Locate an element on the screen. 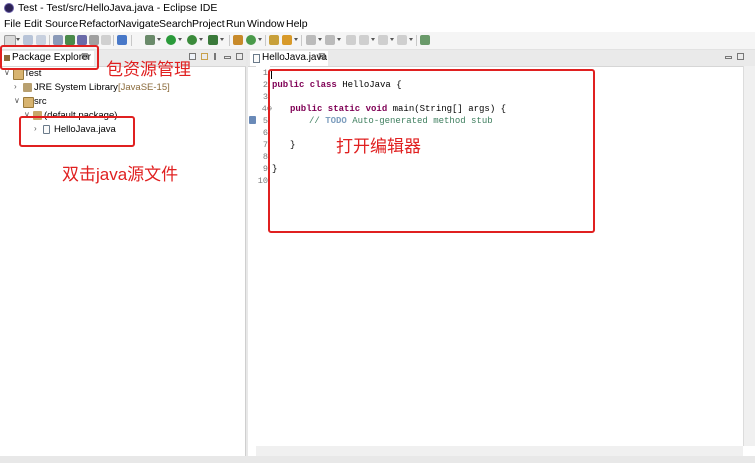 The image size is (755, 463). line-number: 8 is located at coordinates (265, 157).